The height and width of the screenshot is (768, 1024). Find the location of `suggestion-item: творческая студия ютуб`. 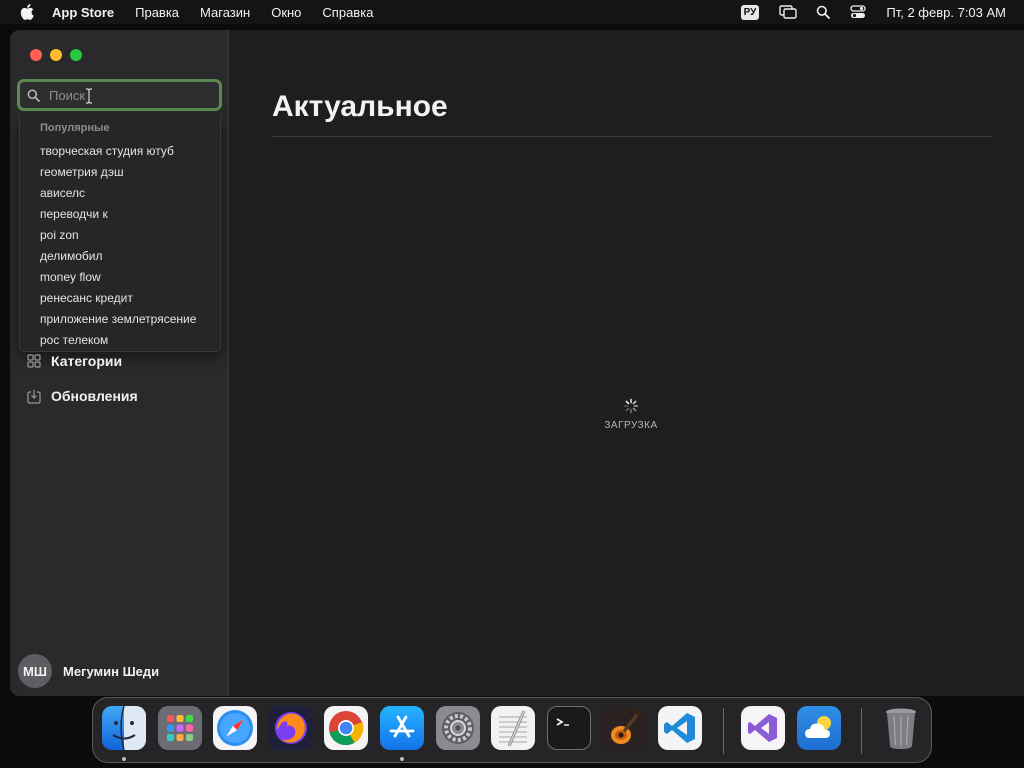

suggestion-item: творческая студия ютуб is located at coordinates (120, 151).